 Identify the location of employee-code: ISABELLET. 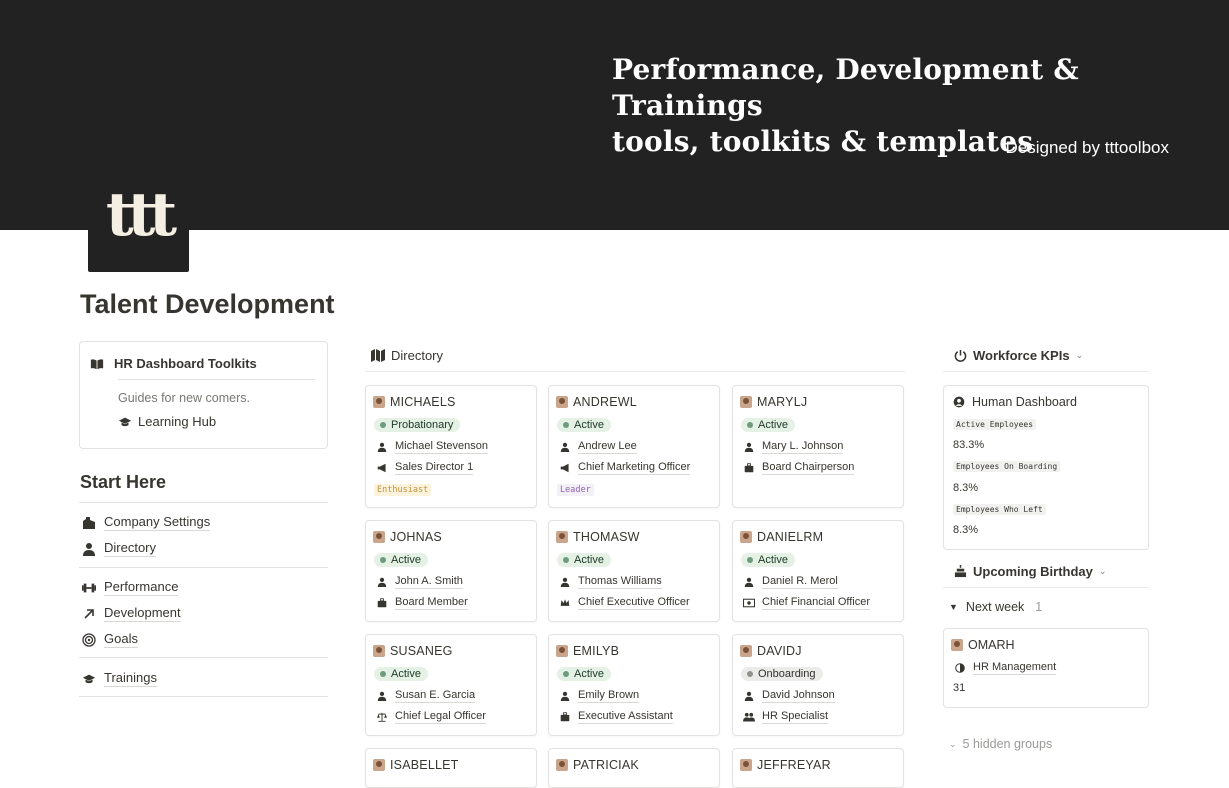
(424, 765).